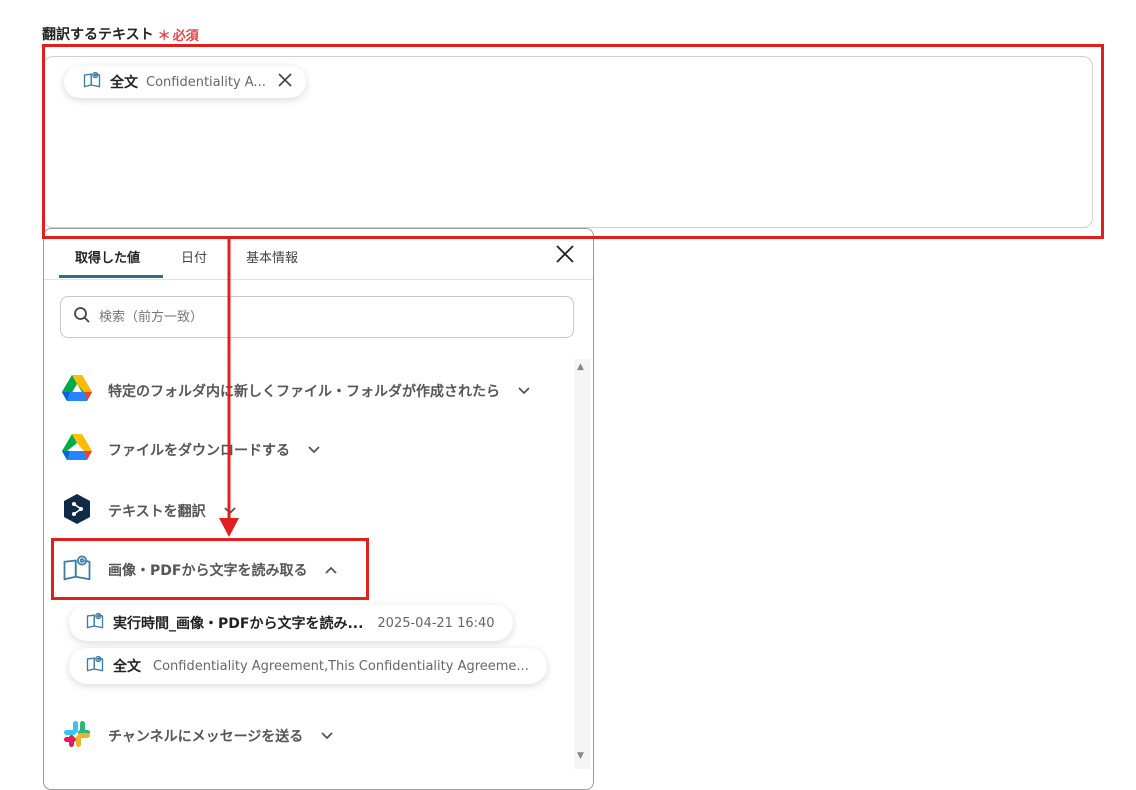 This screenshot has width=1136, height=790. I want to click on chevron-up-icon, so click(331, 570).